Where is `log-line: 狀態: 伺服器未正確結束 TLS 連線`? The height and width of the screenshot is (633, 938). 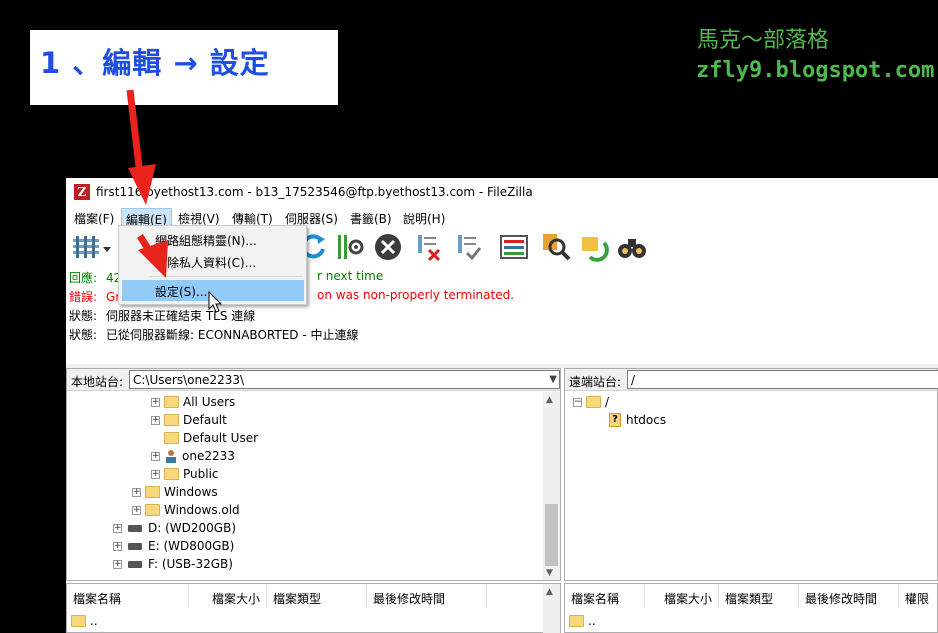
log-line: 狀態: 伺服器未正確結束 TLS 連線 is located at coordinates (162, 316).